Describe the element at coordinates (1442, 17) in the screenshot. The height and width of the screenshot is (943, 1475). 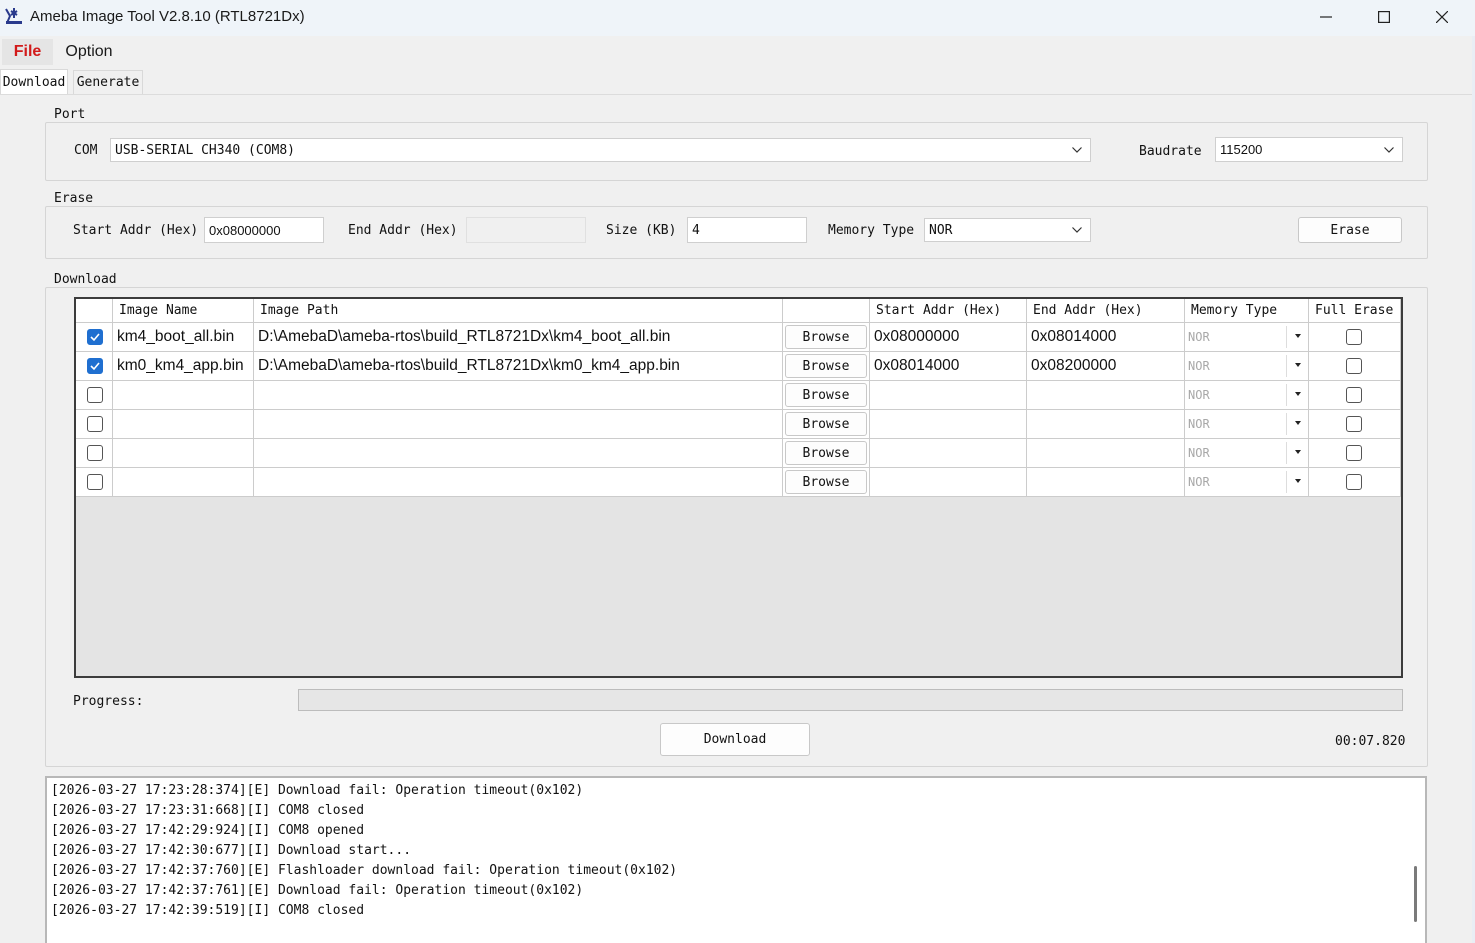
I see `close-button` at that location.